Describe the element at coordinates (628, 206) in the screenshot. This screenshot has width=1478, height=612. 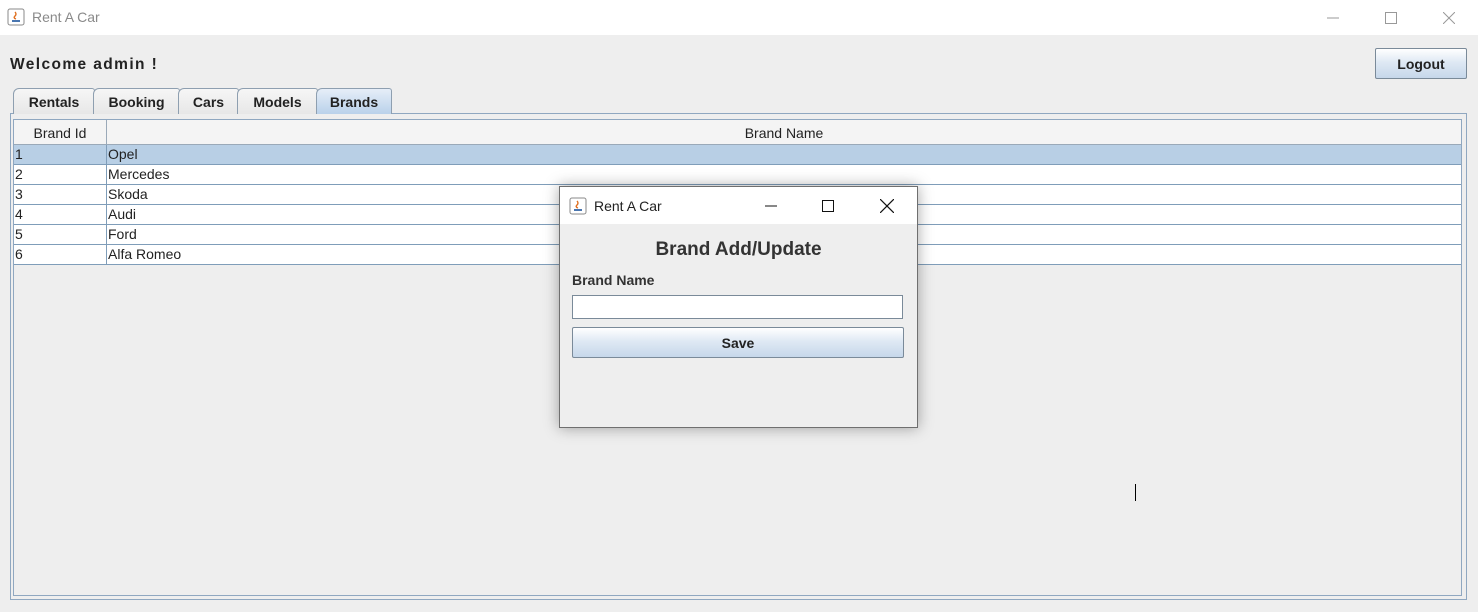
I see `dialog-title: Rent A Car` at that location.